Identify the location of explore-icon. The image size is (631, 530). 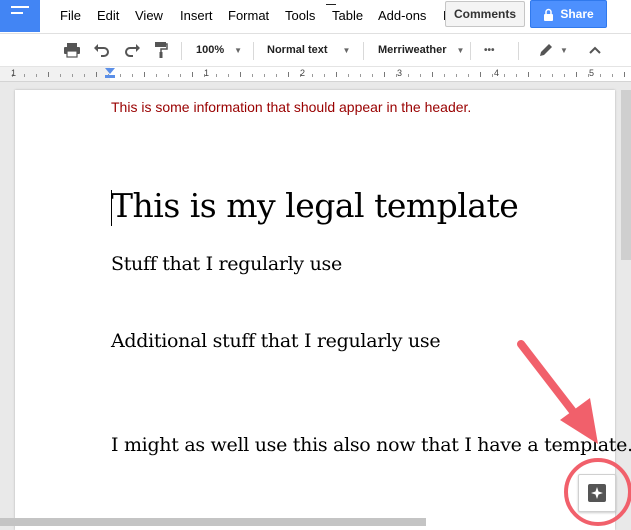
(597, 493).